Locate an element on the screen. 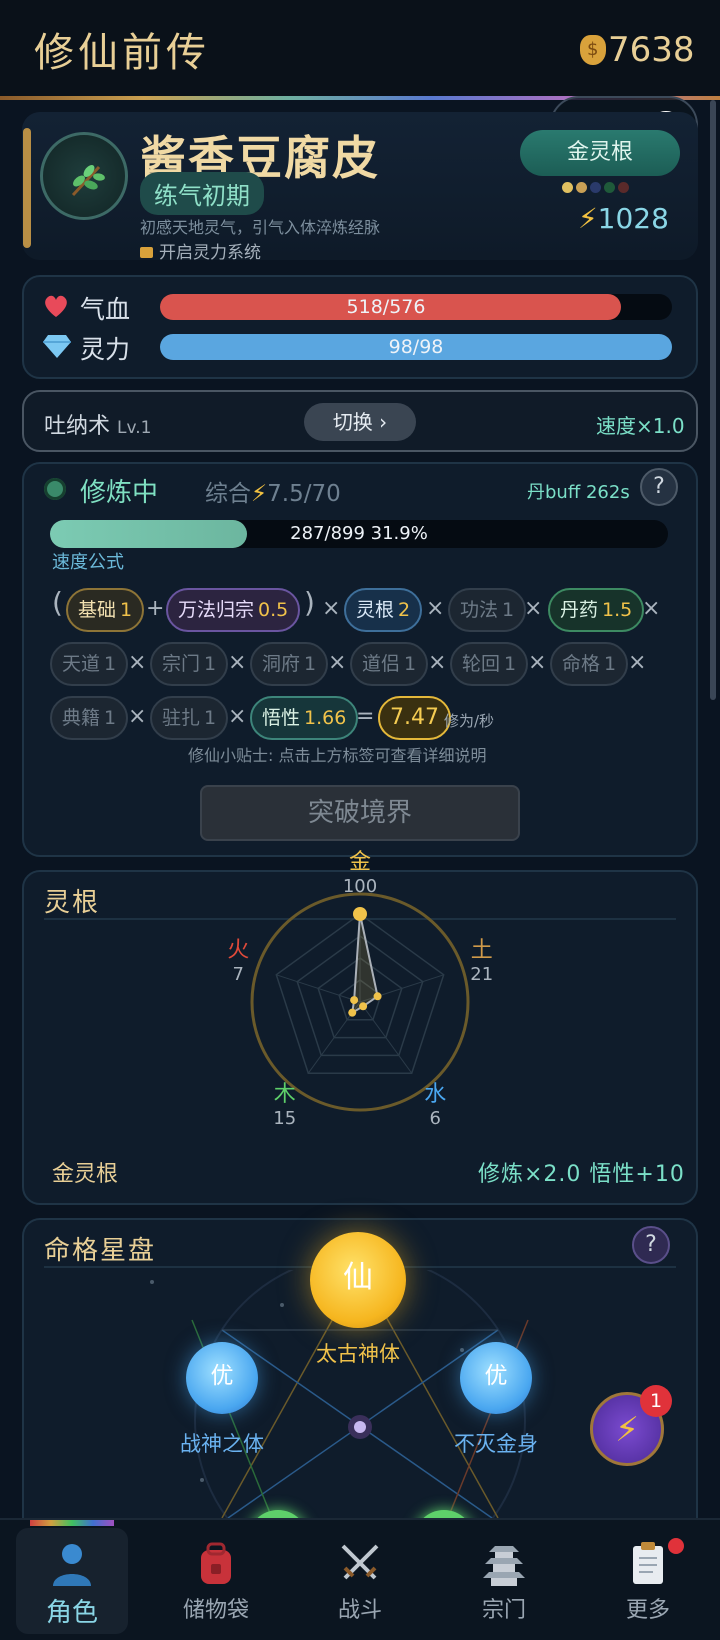 The image size is (720, 1640). chip-wuxing-label: 悟性 is located at coordinates (281, 718).